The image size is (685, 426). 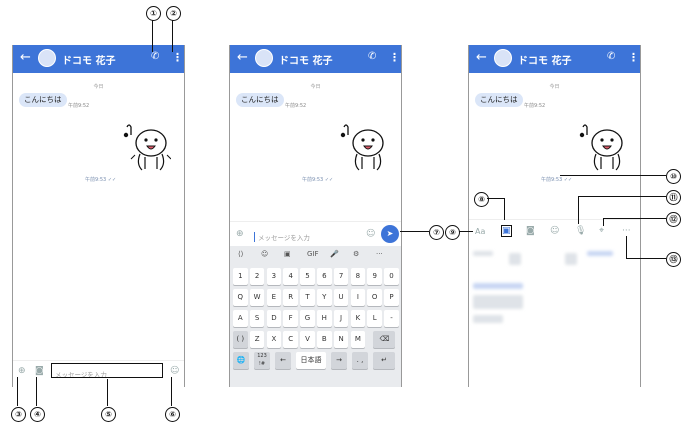 What do you see at coordinates (240, 339) in the screenshot?
I see `parentheses-key: ( )` at bounding box center [240, 339].